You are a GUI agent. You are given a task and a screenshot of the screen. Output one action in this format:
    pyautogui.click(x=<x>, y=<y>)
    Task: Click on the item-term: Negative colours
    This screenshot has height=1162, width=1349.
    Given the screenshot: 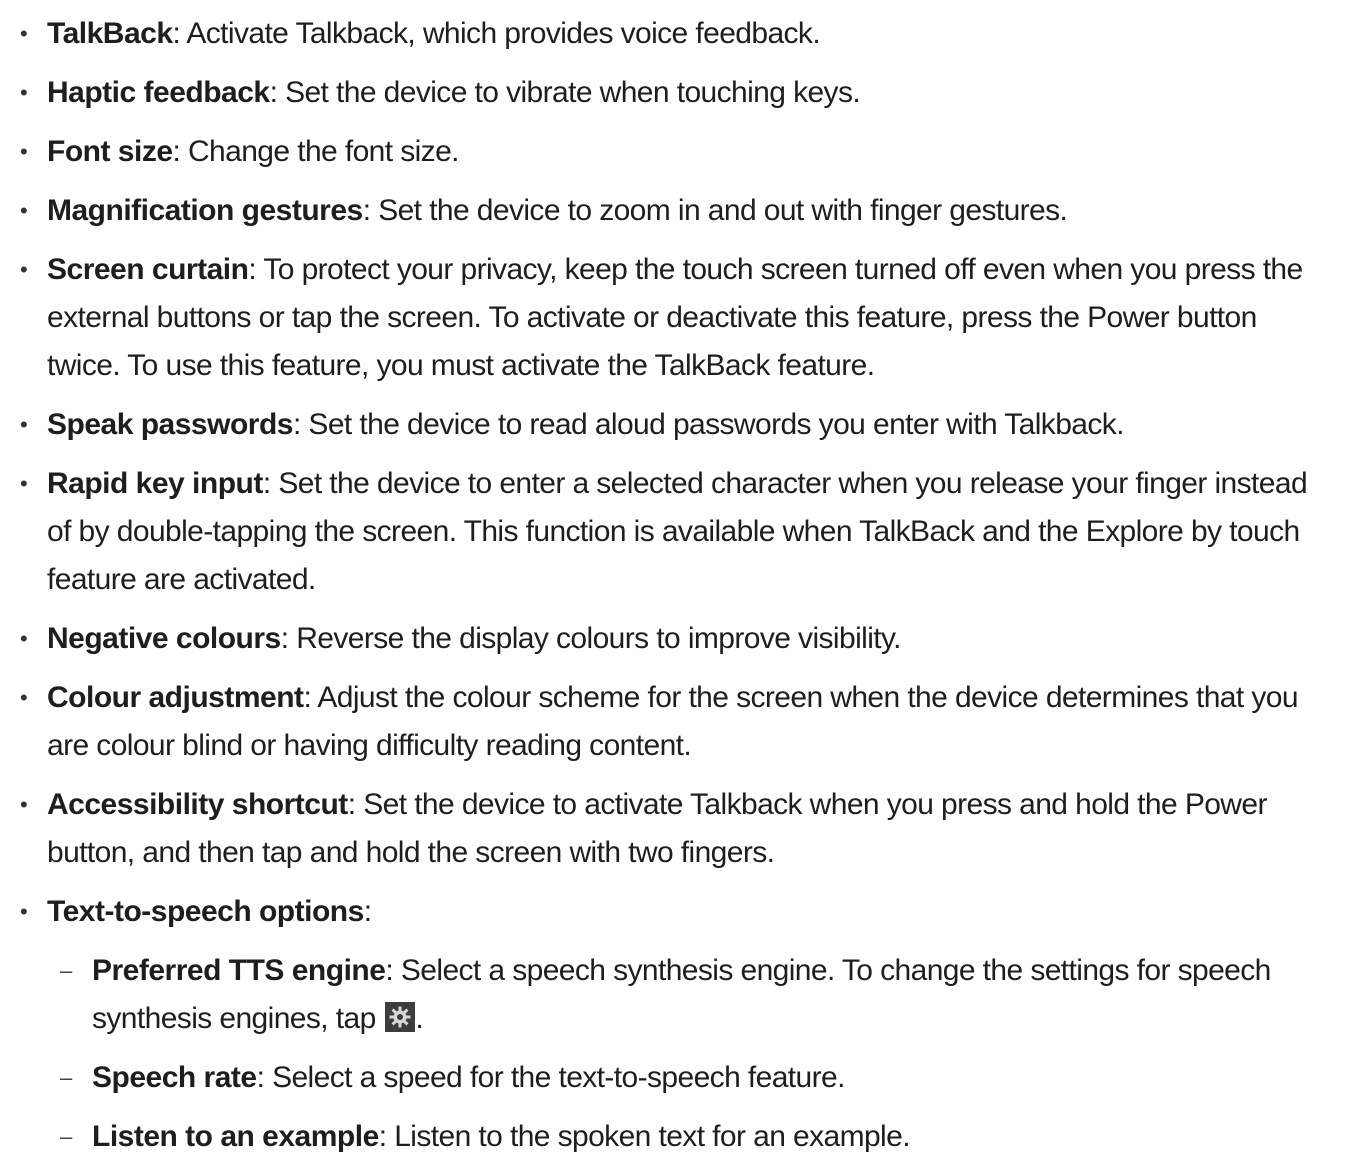 What is the action you would take?
    pyautogui.click(x=164, y=638)
    